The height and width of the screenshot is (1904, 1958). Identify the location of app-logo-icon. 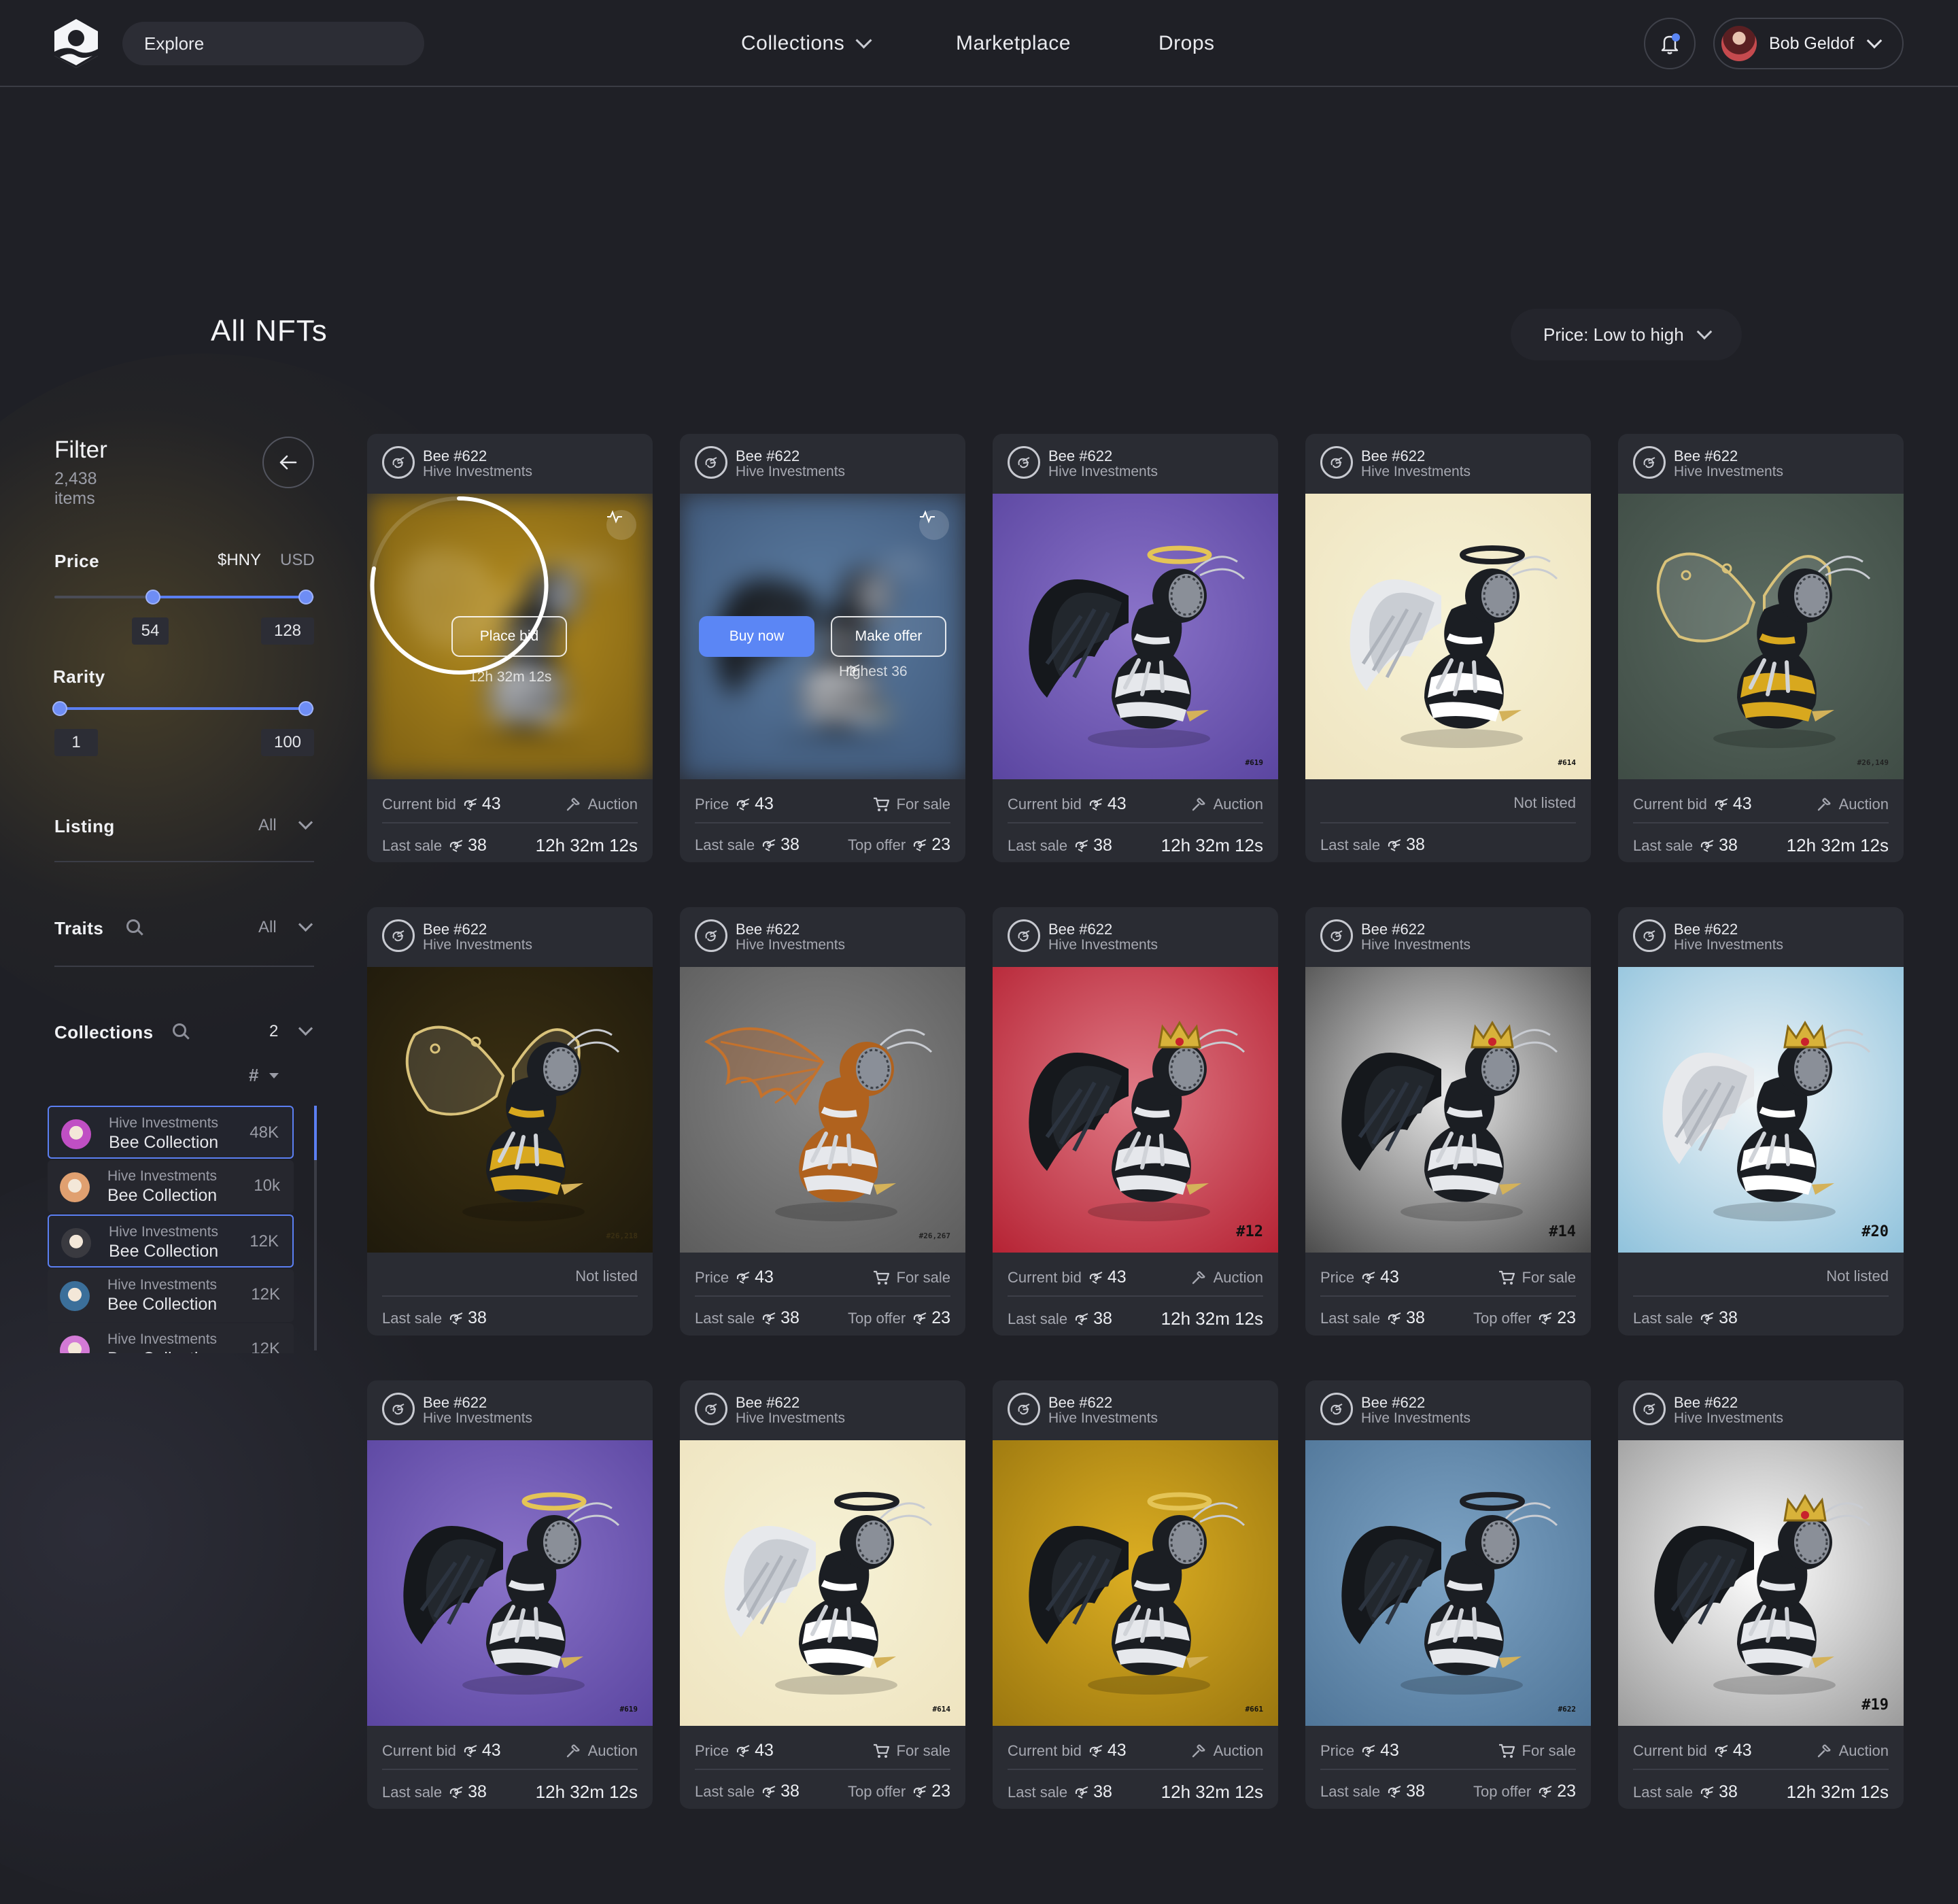
(76, 44).